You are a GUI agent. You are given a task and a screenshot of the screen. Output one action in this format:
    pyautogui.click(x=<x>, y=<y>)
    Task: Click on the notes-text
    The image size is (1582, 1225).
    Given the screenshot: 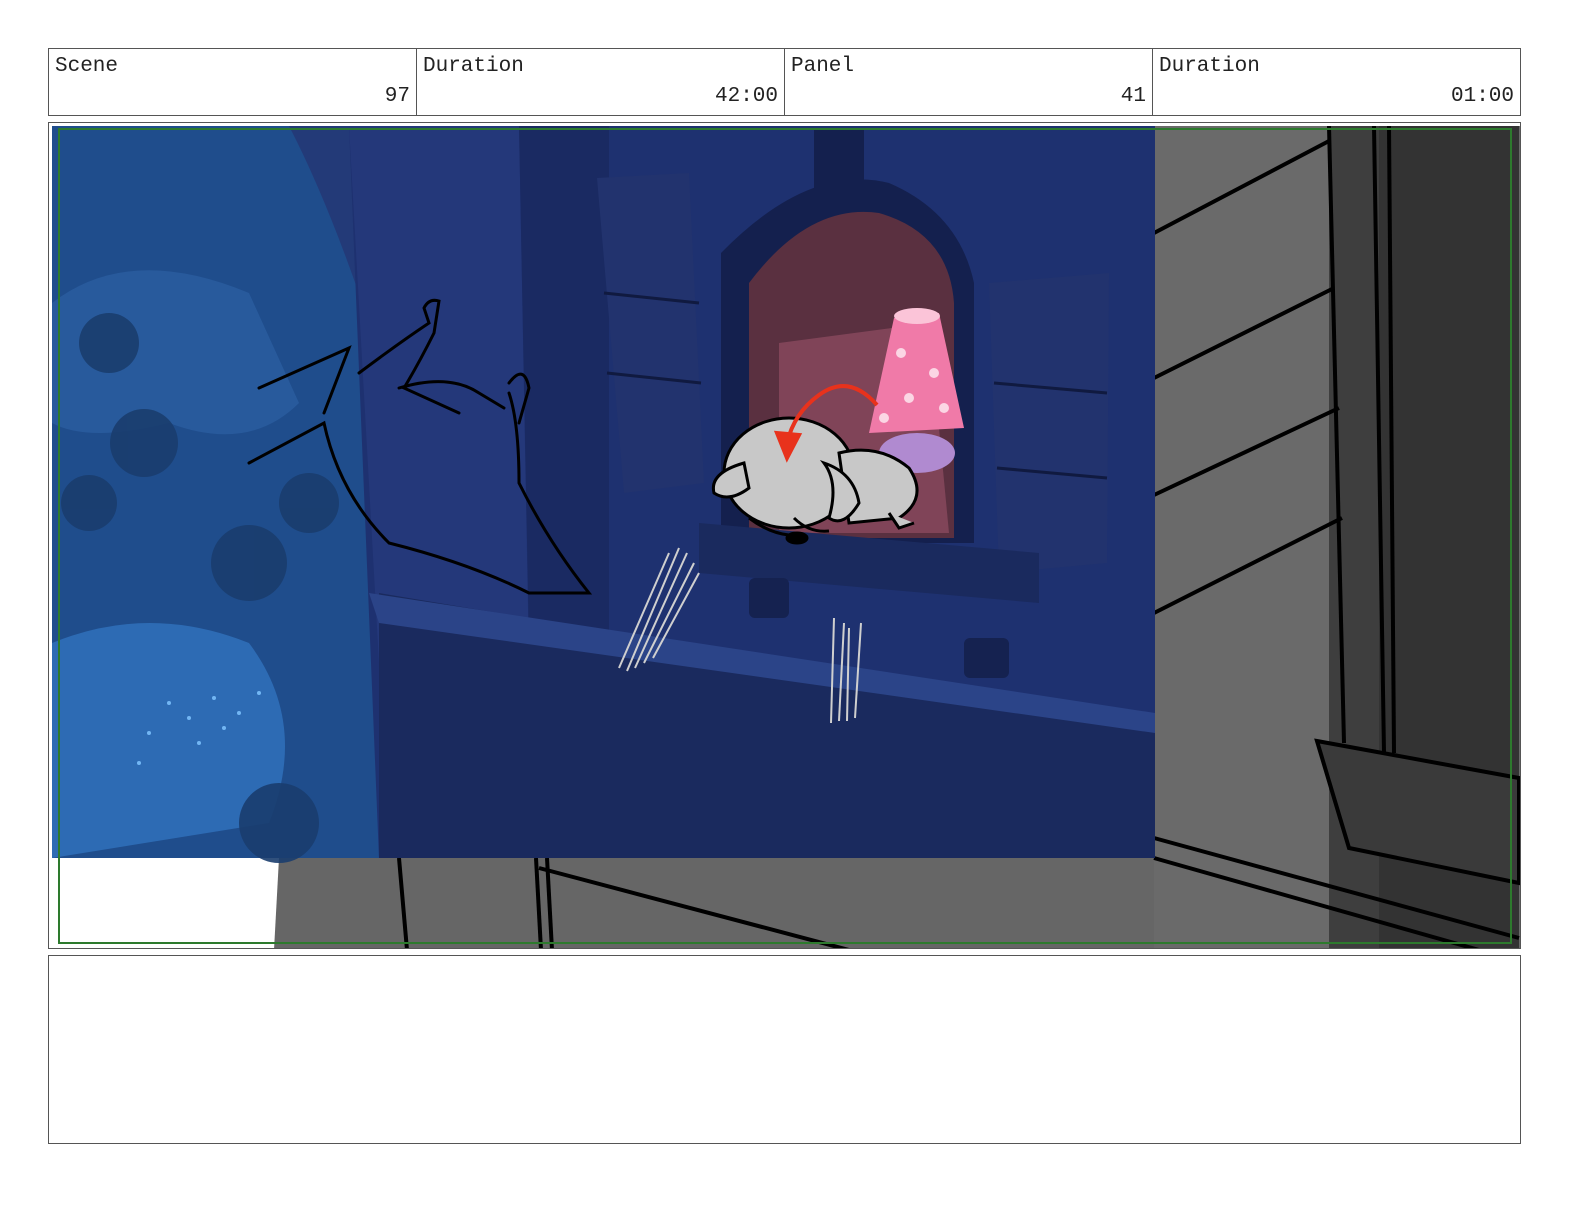 What is the action you would take?
    pyautogui.click(x=784, y=966)
    